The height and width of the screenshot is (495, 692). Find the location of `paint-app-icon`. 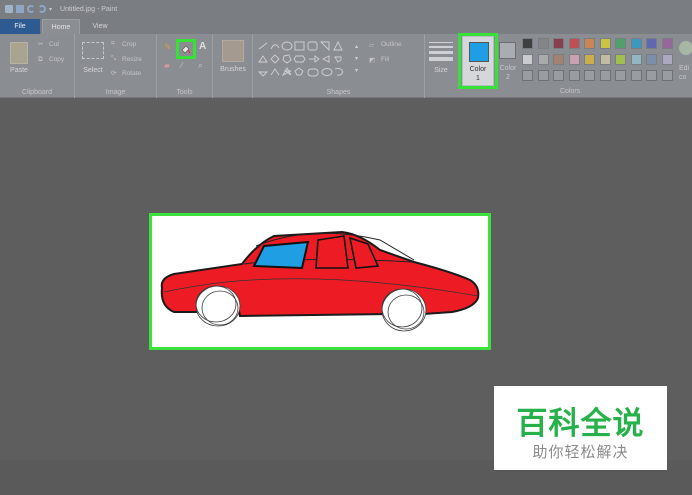

paint-app-icon is located at coordinates (9, 9).